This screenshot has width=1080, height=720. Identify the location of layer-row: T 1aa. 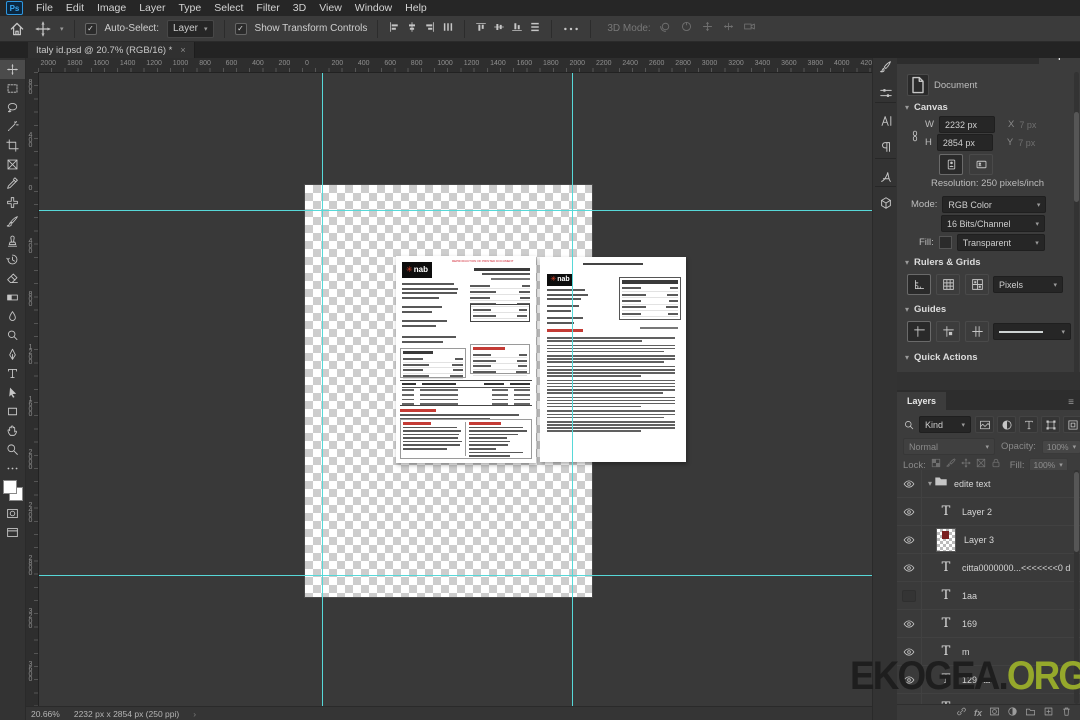
(988, 596).